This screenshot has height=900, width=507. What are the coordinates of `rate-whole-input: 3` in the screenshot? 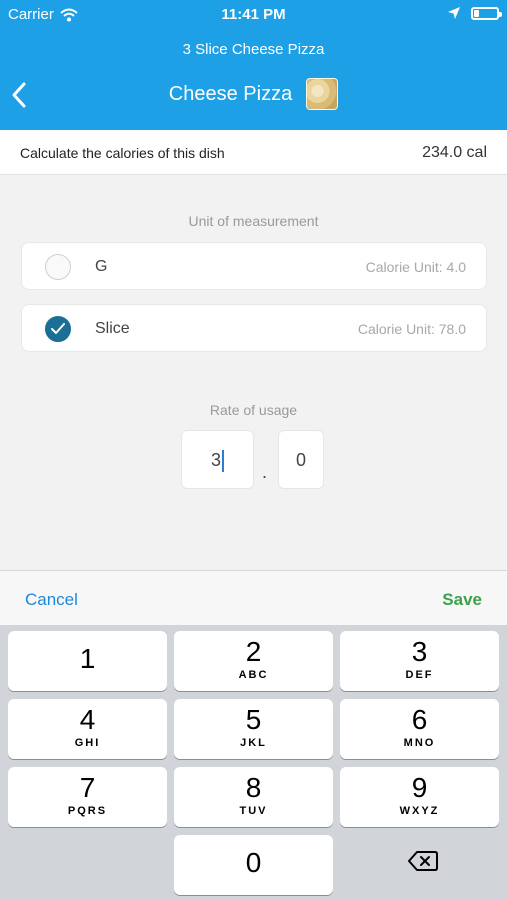 It's located at (217, 459).